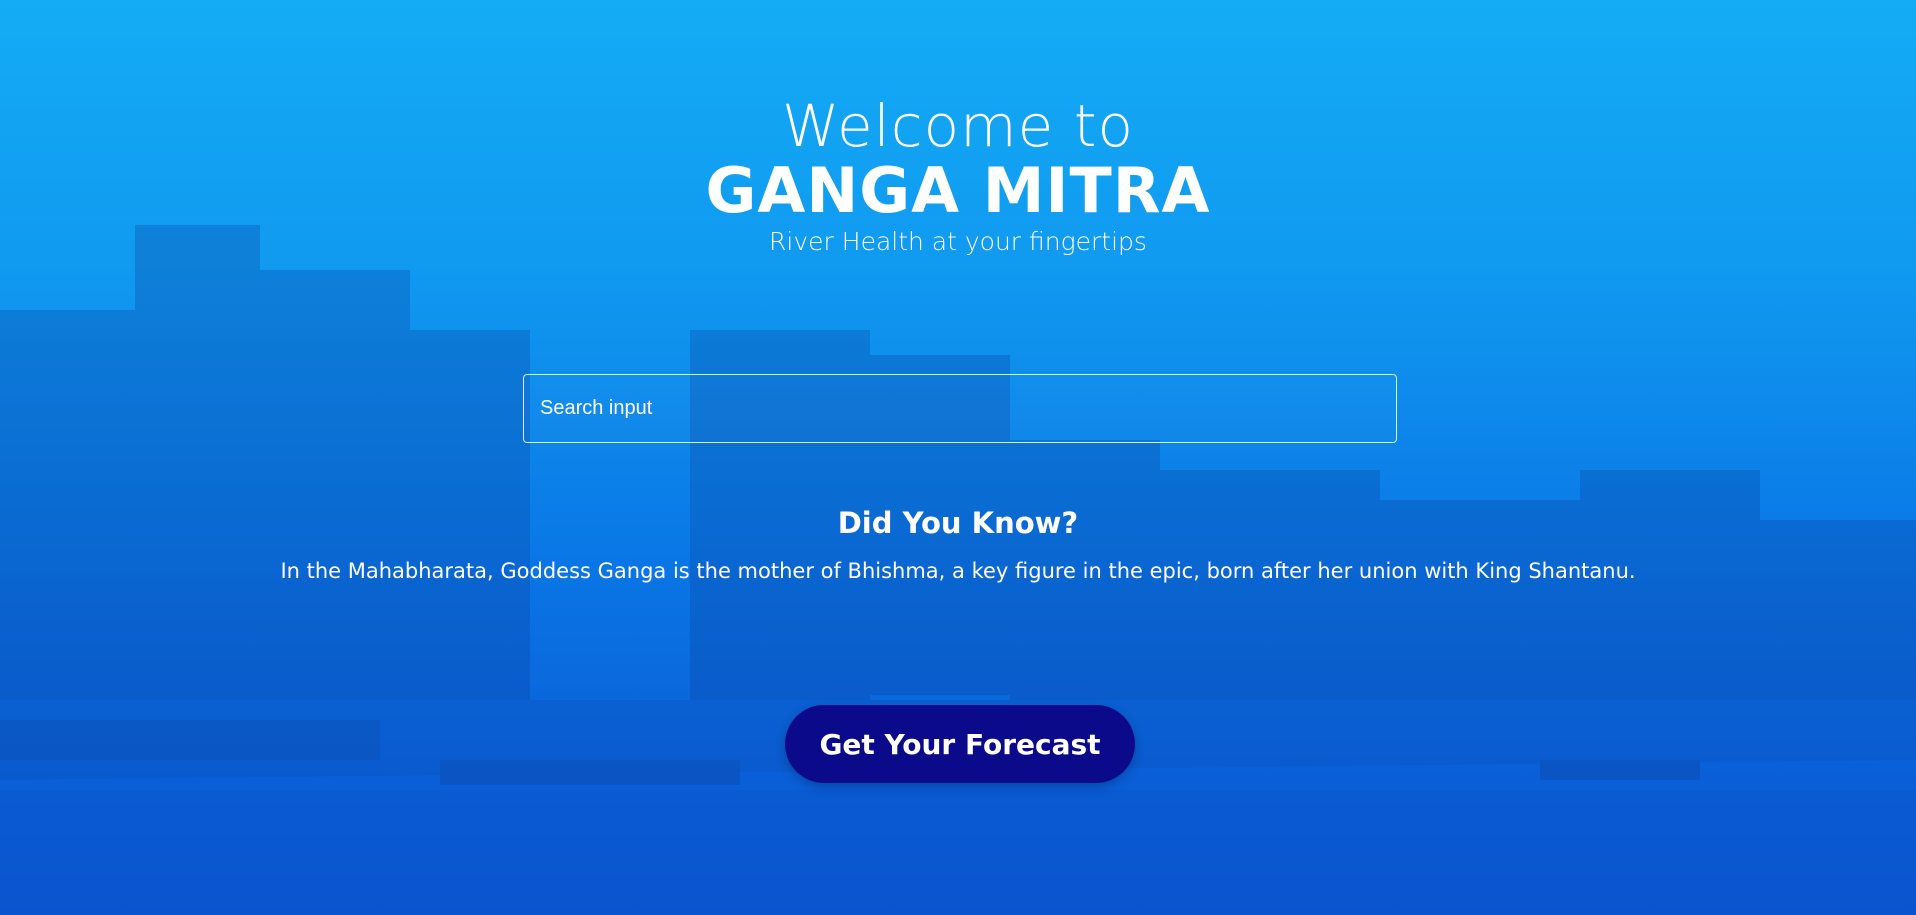  Describe the element at coordinates (958, 126) in the screenshot. I see `welcome-heading: Welcome to` at that location.